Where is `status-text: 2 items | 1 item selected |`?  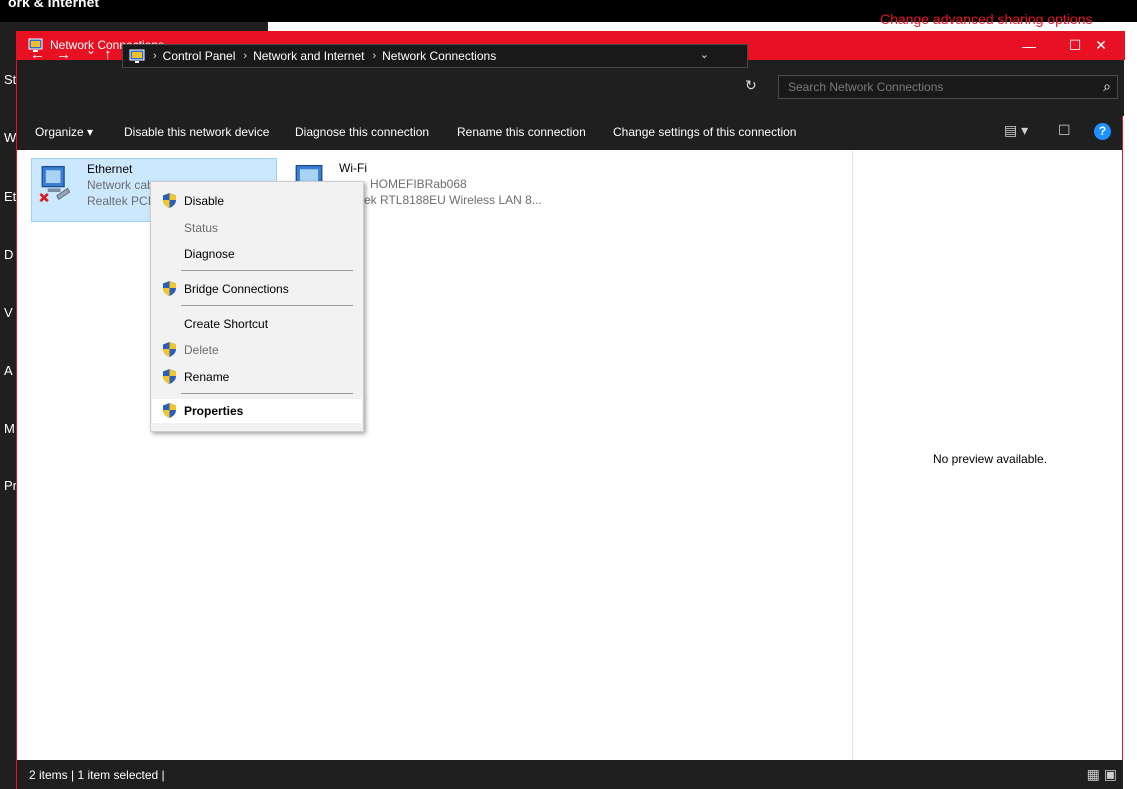 status-text: 2 items | 1 item selected | is located at coordinates (97, 775).